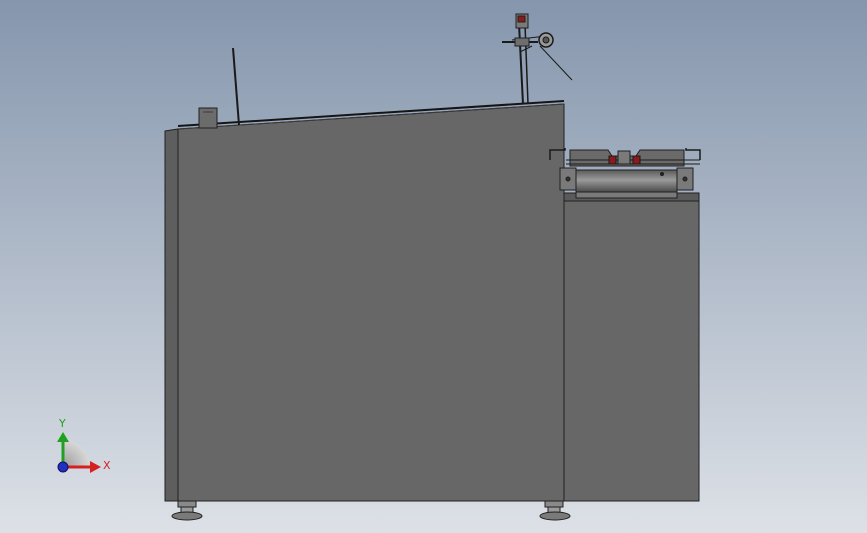 The height and width of the screenshot is (533, 867). I want to click on roller-assembly, so click(625, 173).